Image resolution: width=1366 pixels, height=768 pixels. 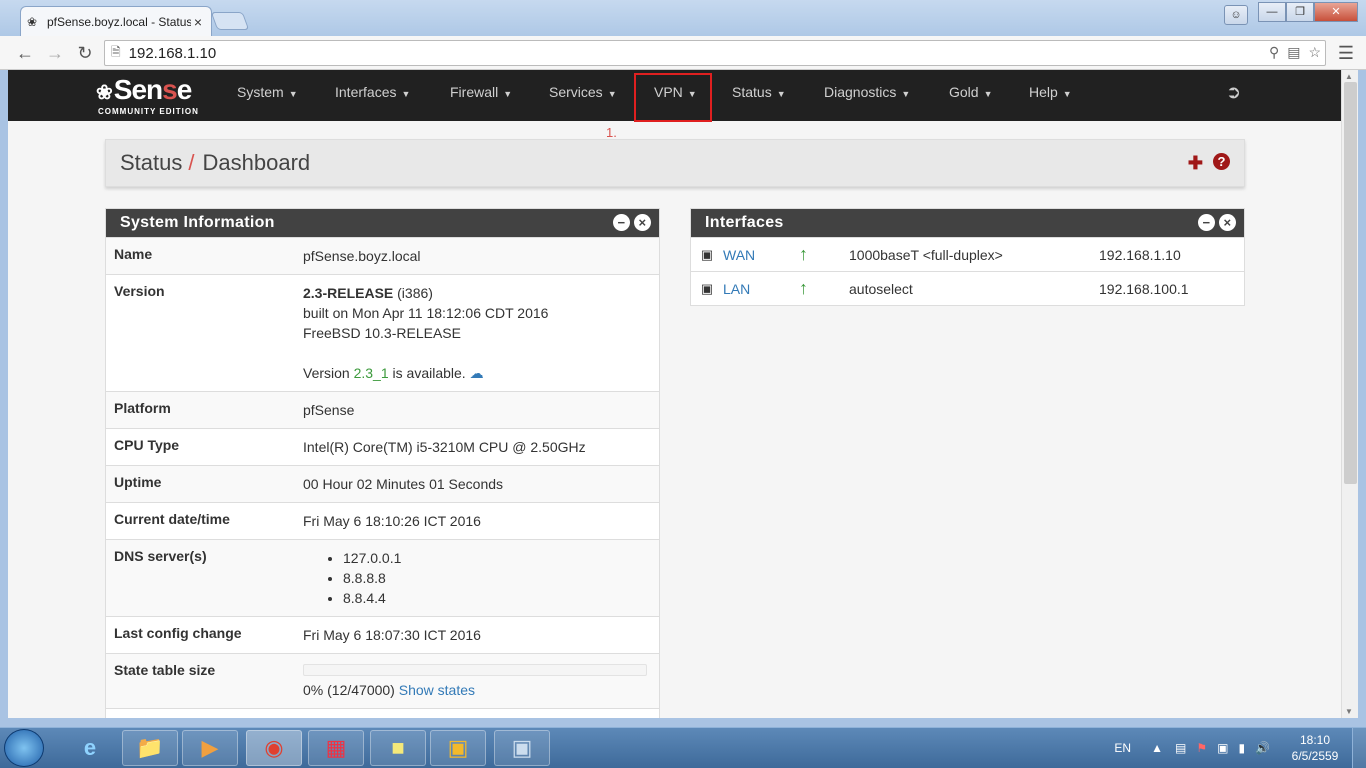 I want to click on version-os: FreeBSD 10.3-RELEASE, so click(x=382, y=333).